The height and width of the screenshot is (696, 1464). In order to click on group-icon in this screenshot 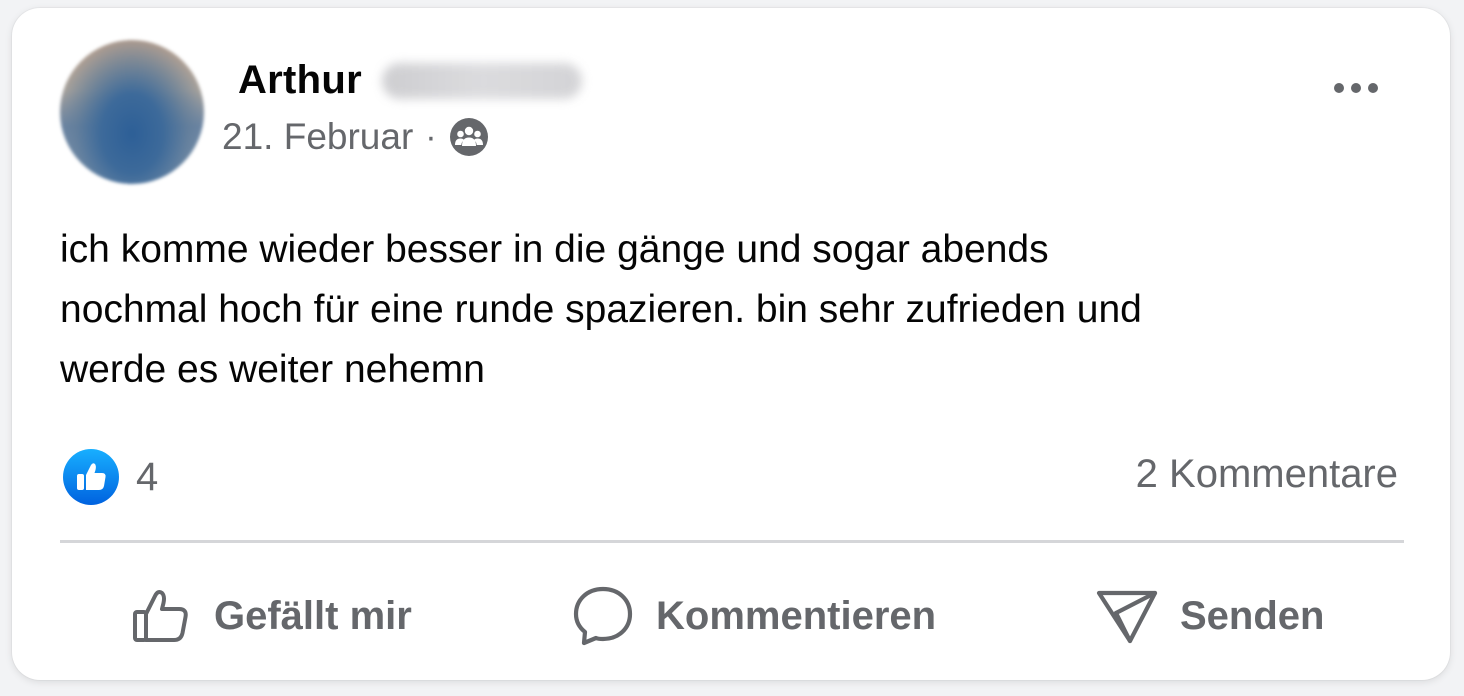, I will do `click(469, 137)`.